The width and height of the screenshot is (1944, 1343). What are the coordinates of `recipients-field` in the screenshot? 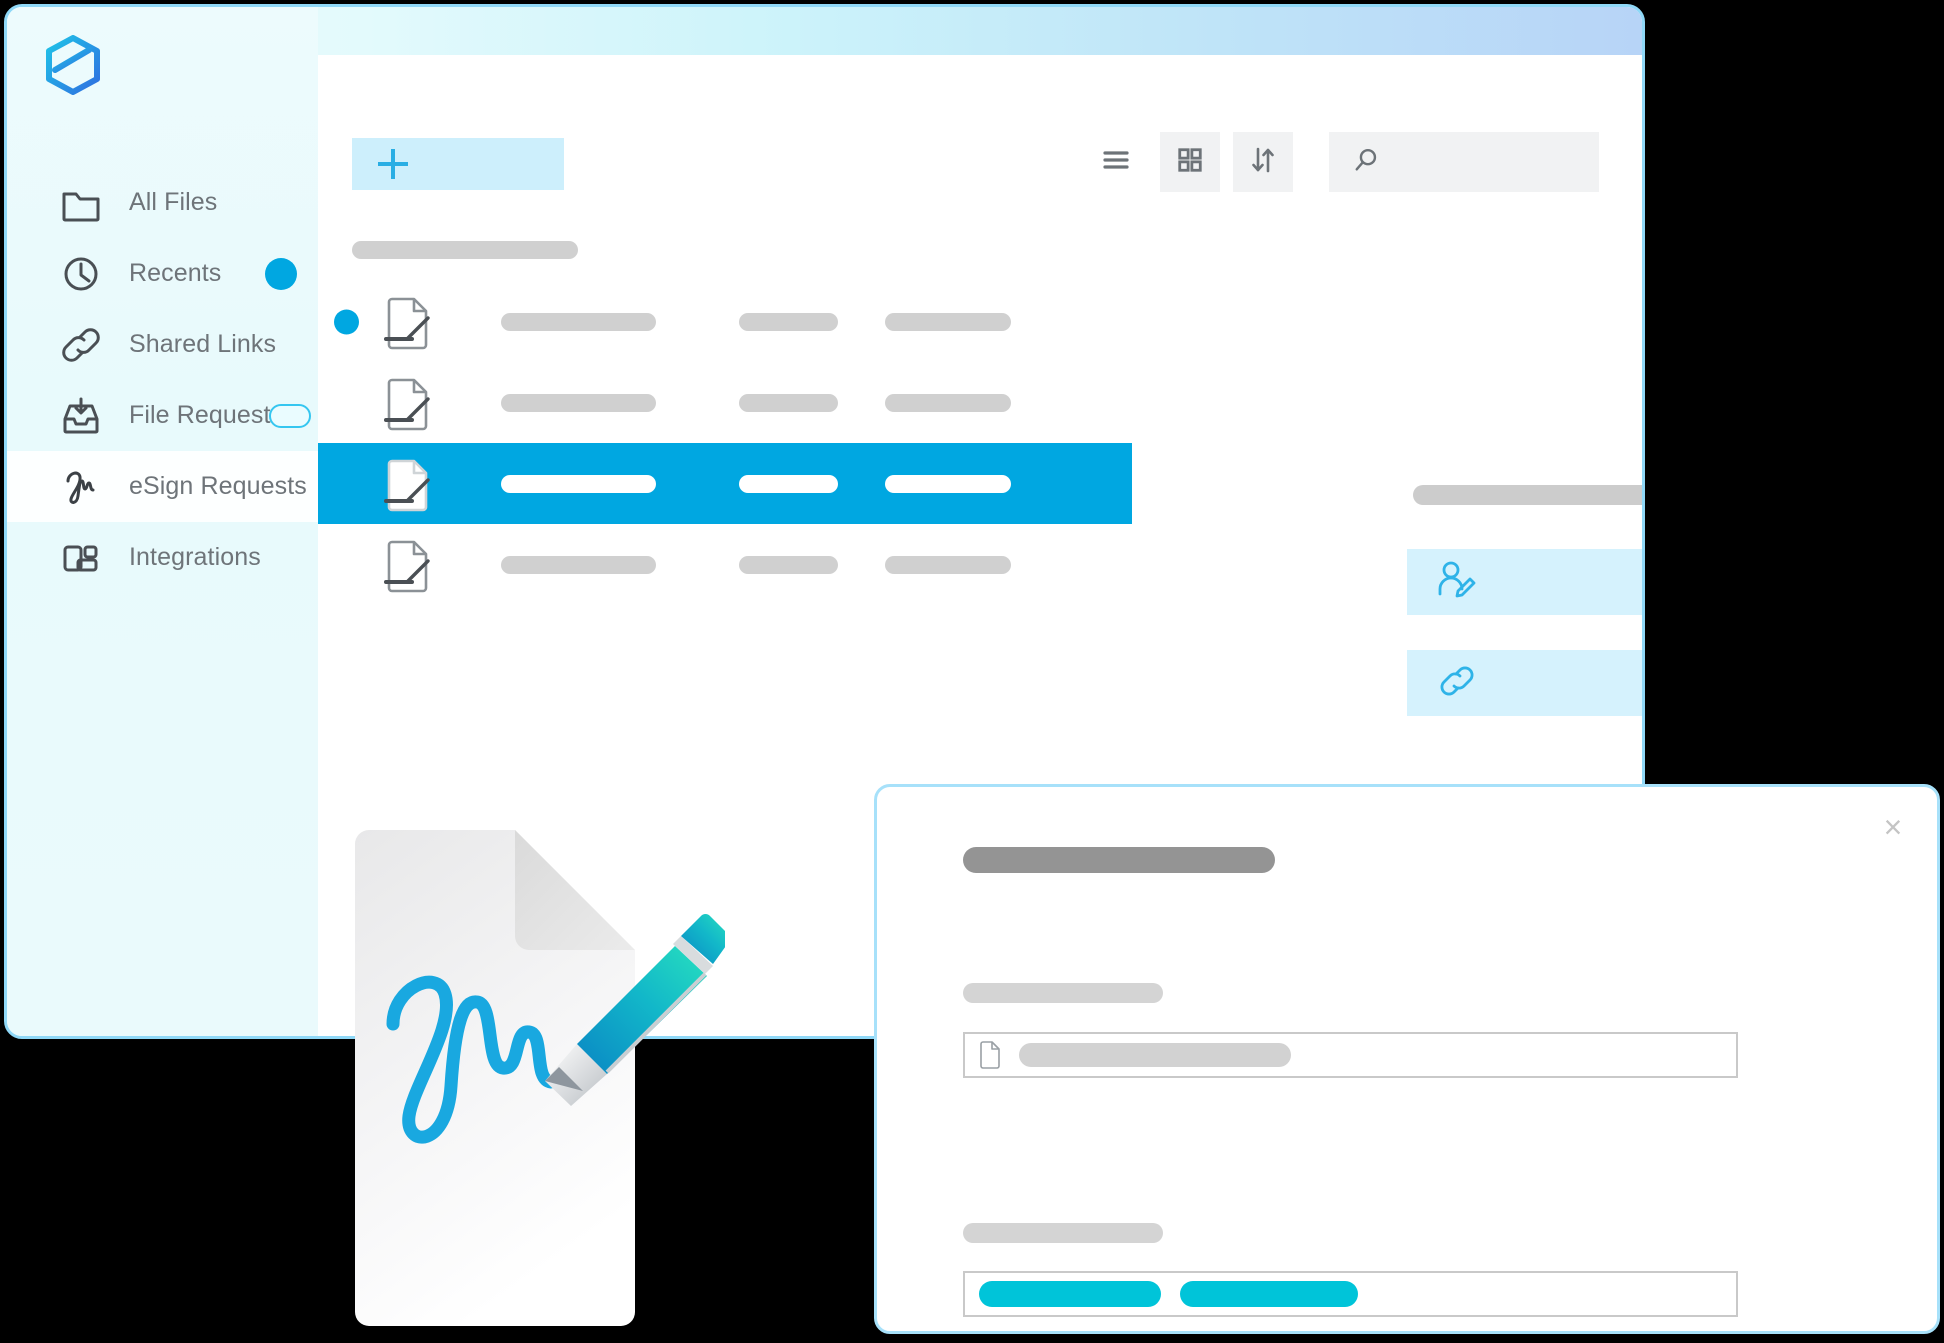 It's located at (1350, 1294).